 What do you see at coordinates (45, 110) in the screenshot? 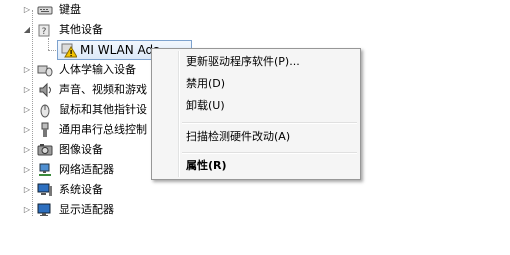
I see `mouse-icon` at bounding box center [45, 110].